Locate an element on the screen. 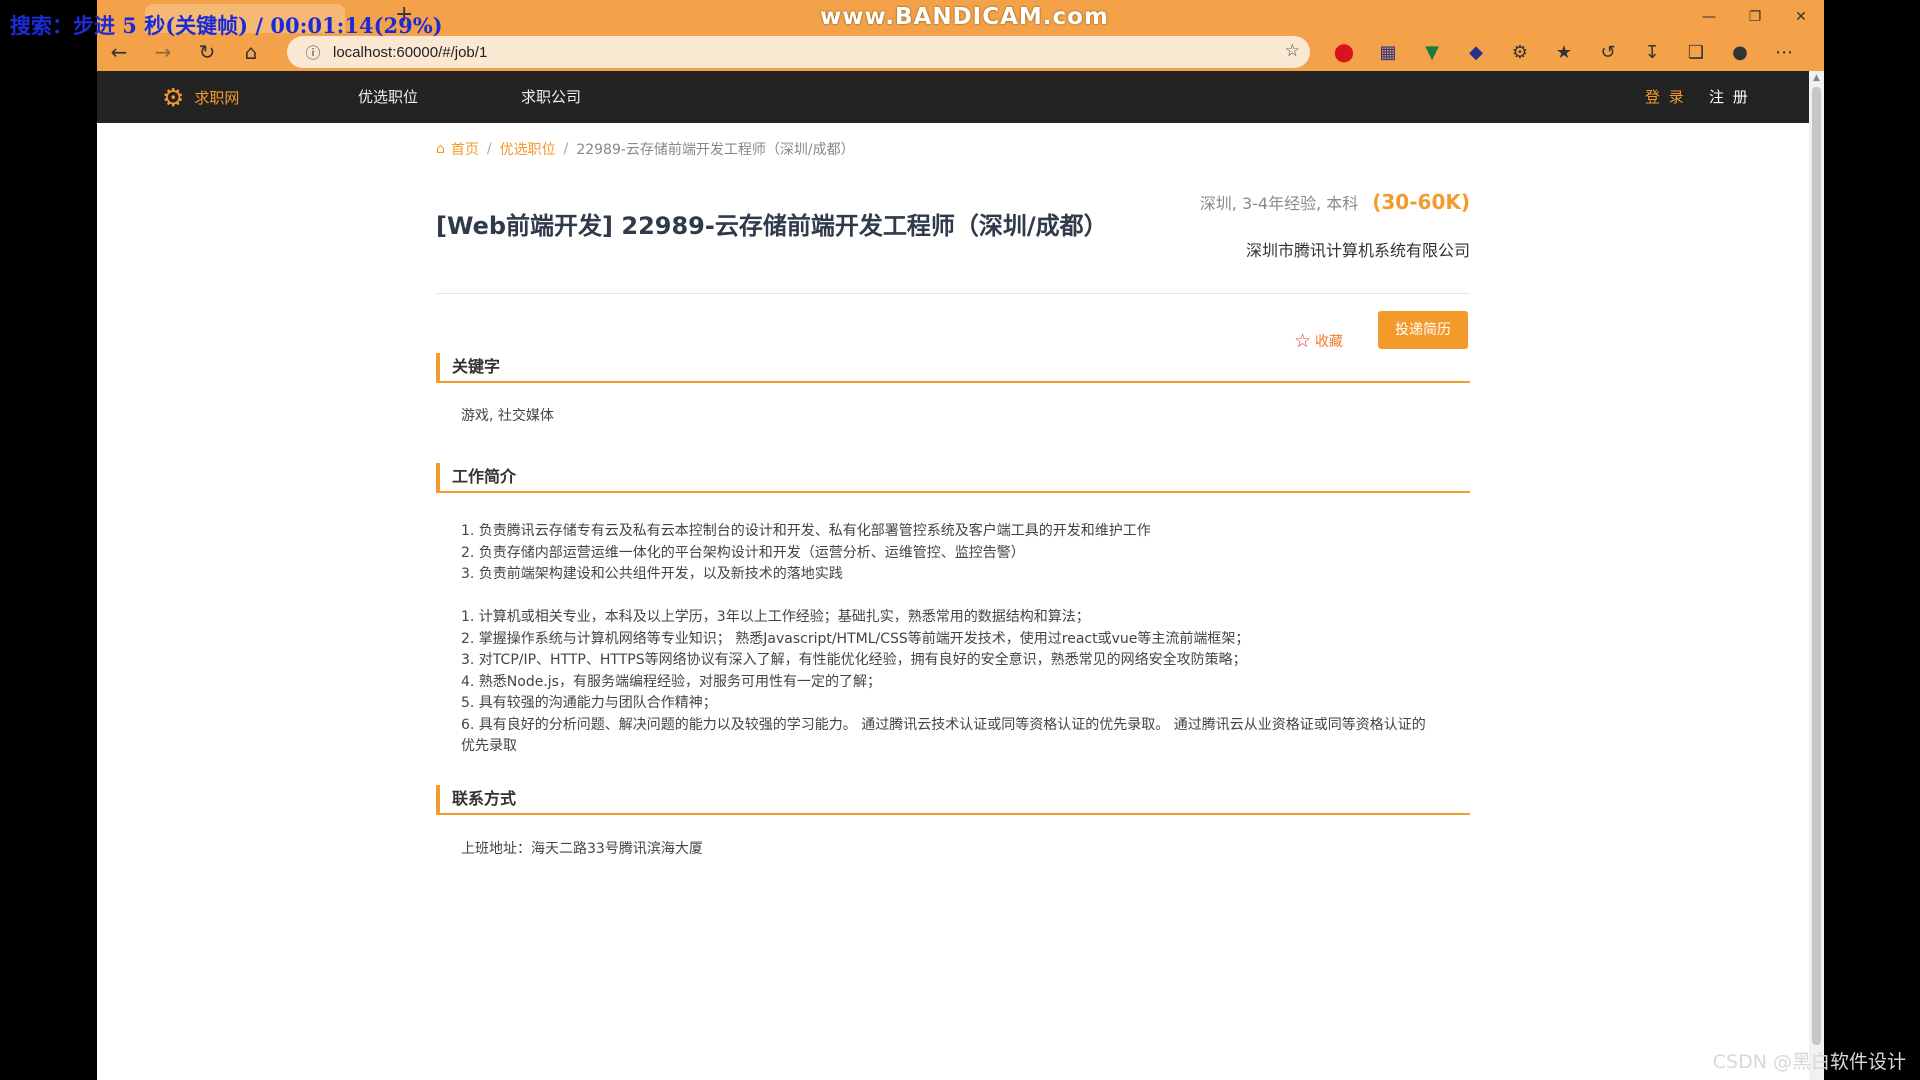  bandicam-watermark: www.BANDICAM.com is located at coordinates (964, 17).